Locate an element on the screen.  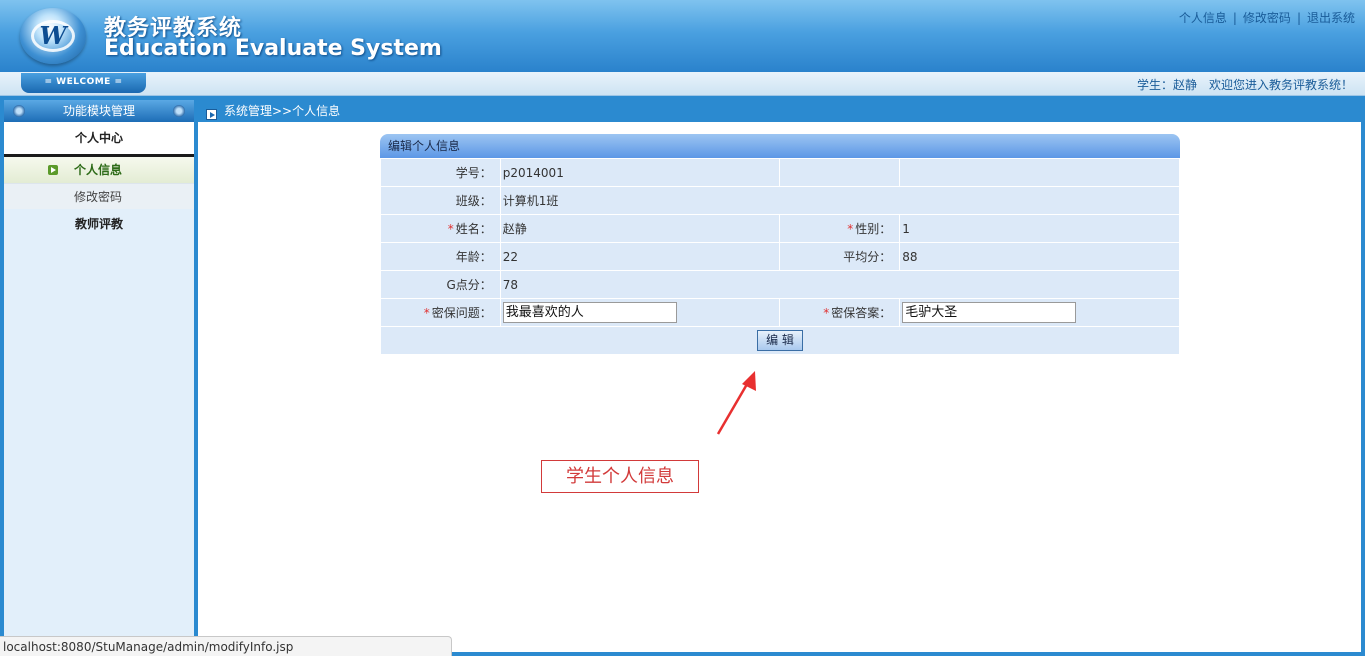
arrow-right-icon is located at coordinates (53, 170).